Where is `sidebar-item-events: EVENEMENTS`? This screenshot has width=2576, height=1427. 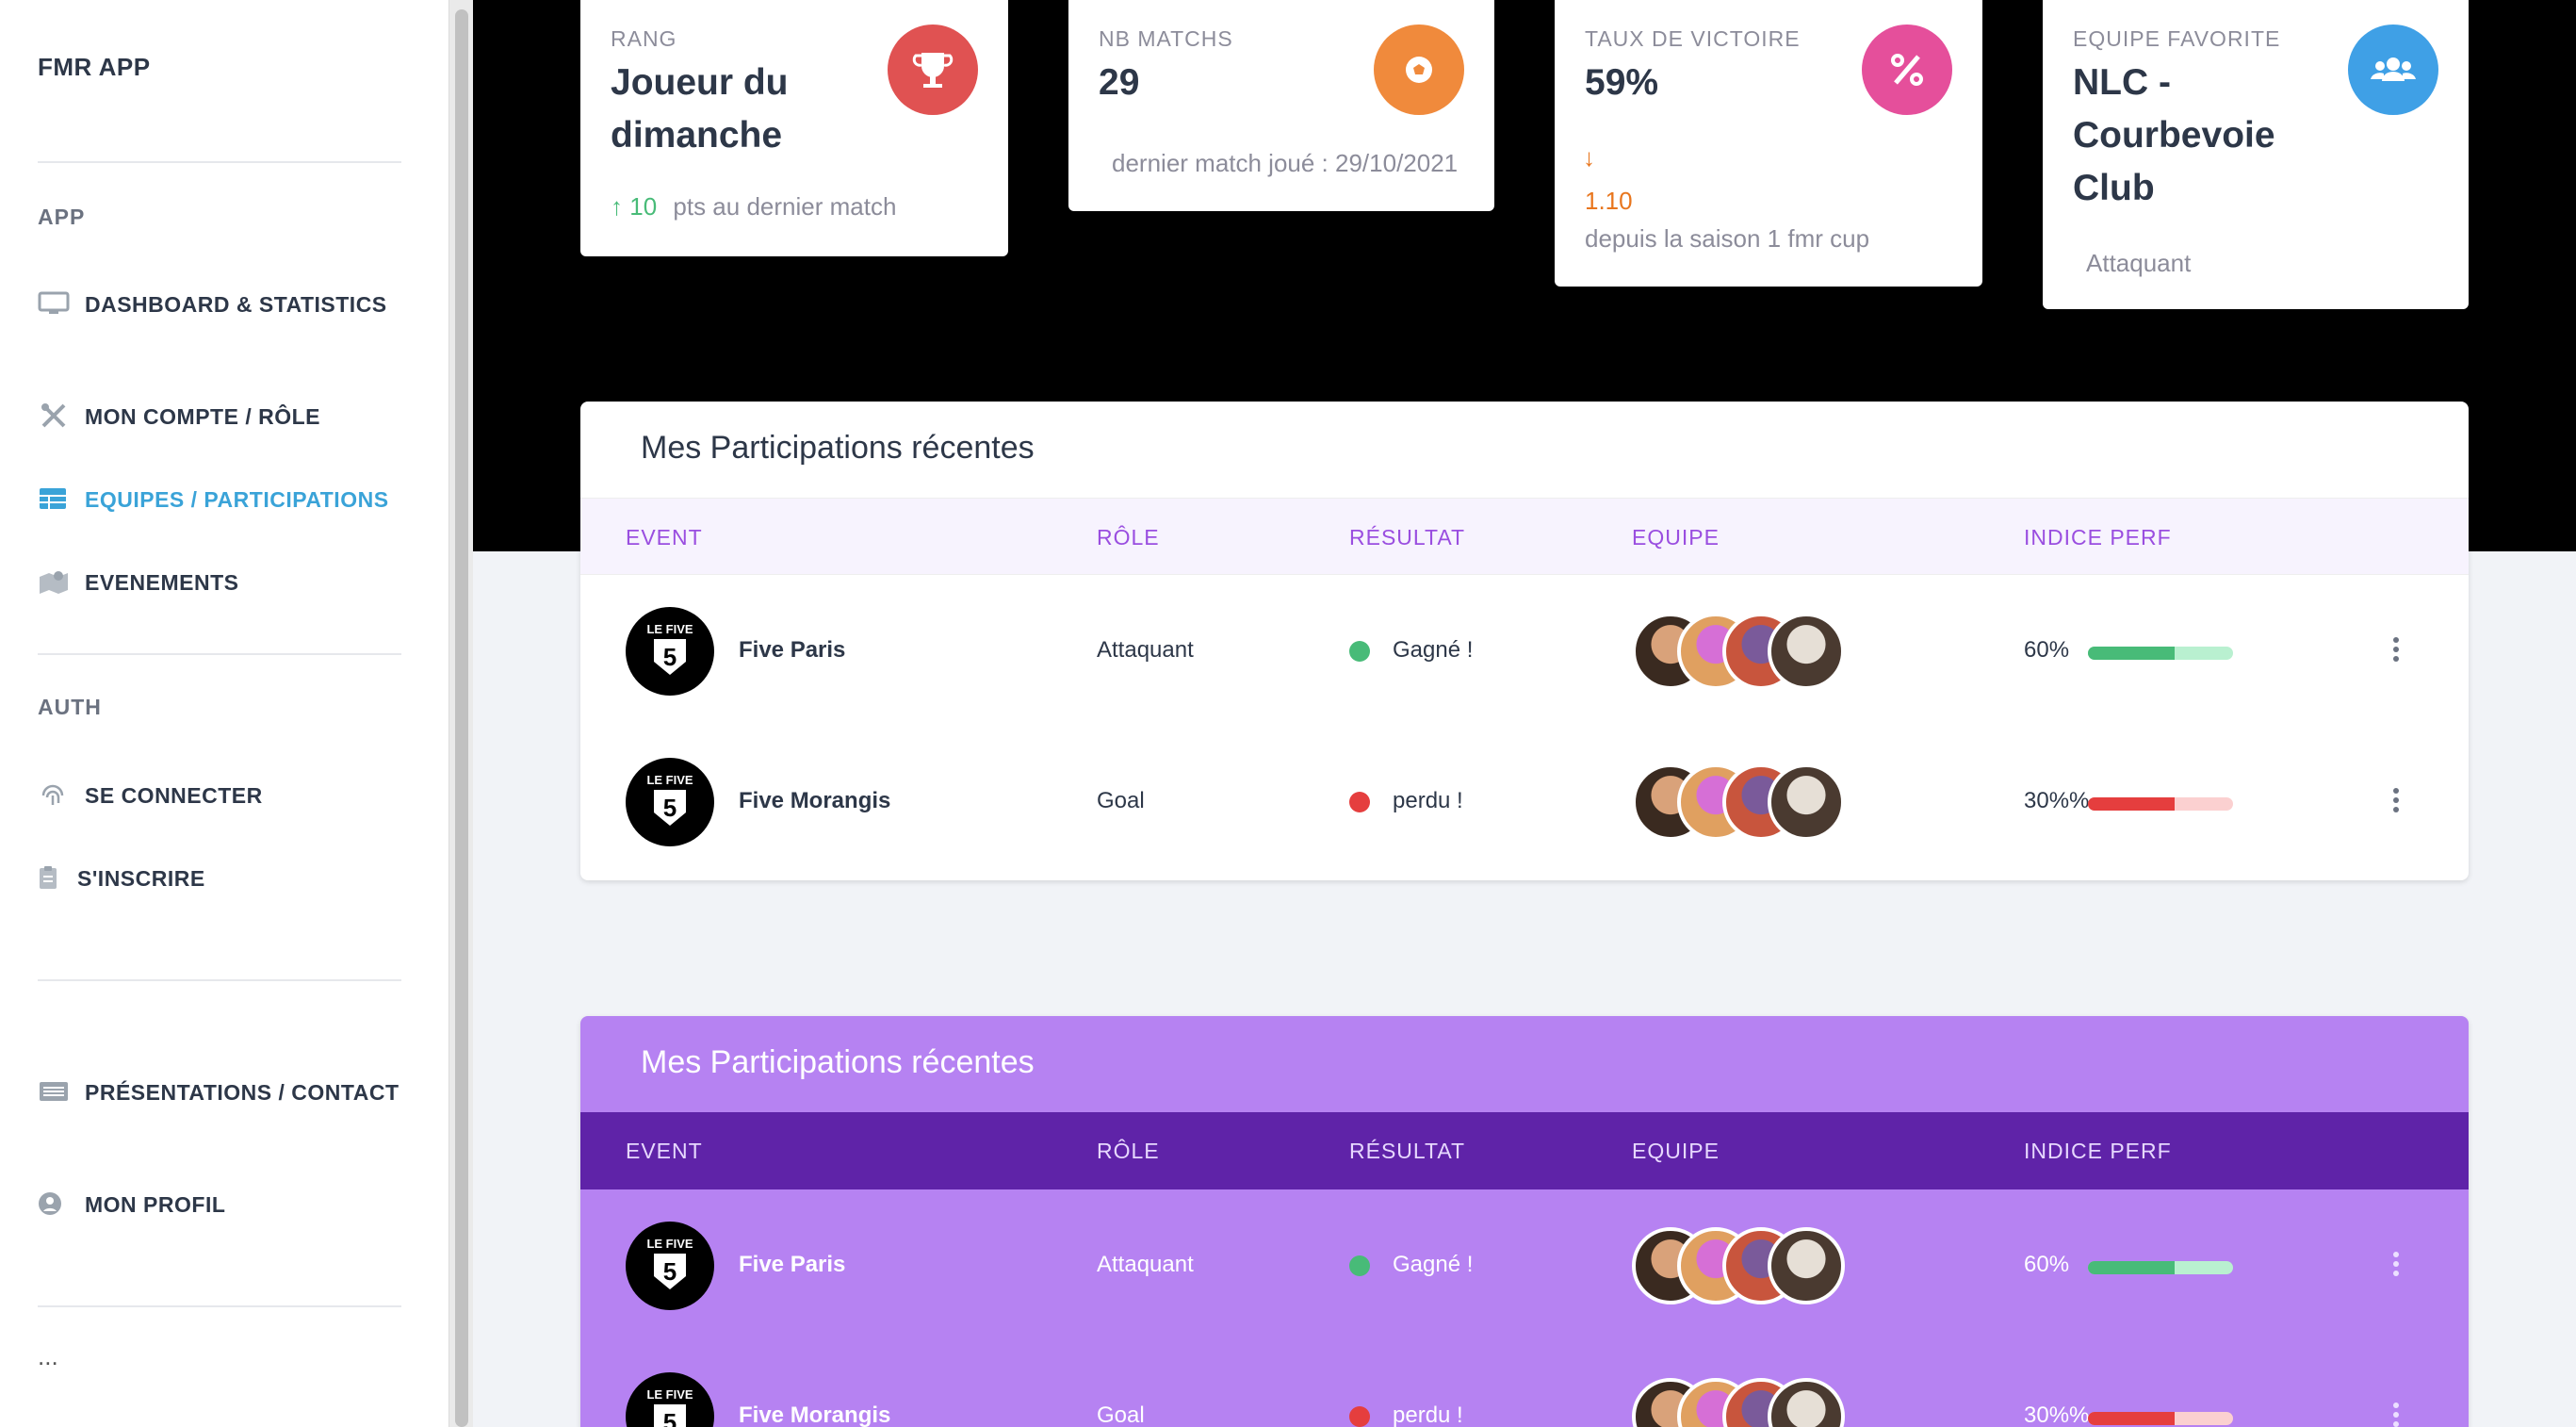
sidebar-item-events: EVENEMENTS is located at coordinates (226, 583).